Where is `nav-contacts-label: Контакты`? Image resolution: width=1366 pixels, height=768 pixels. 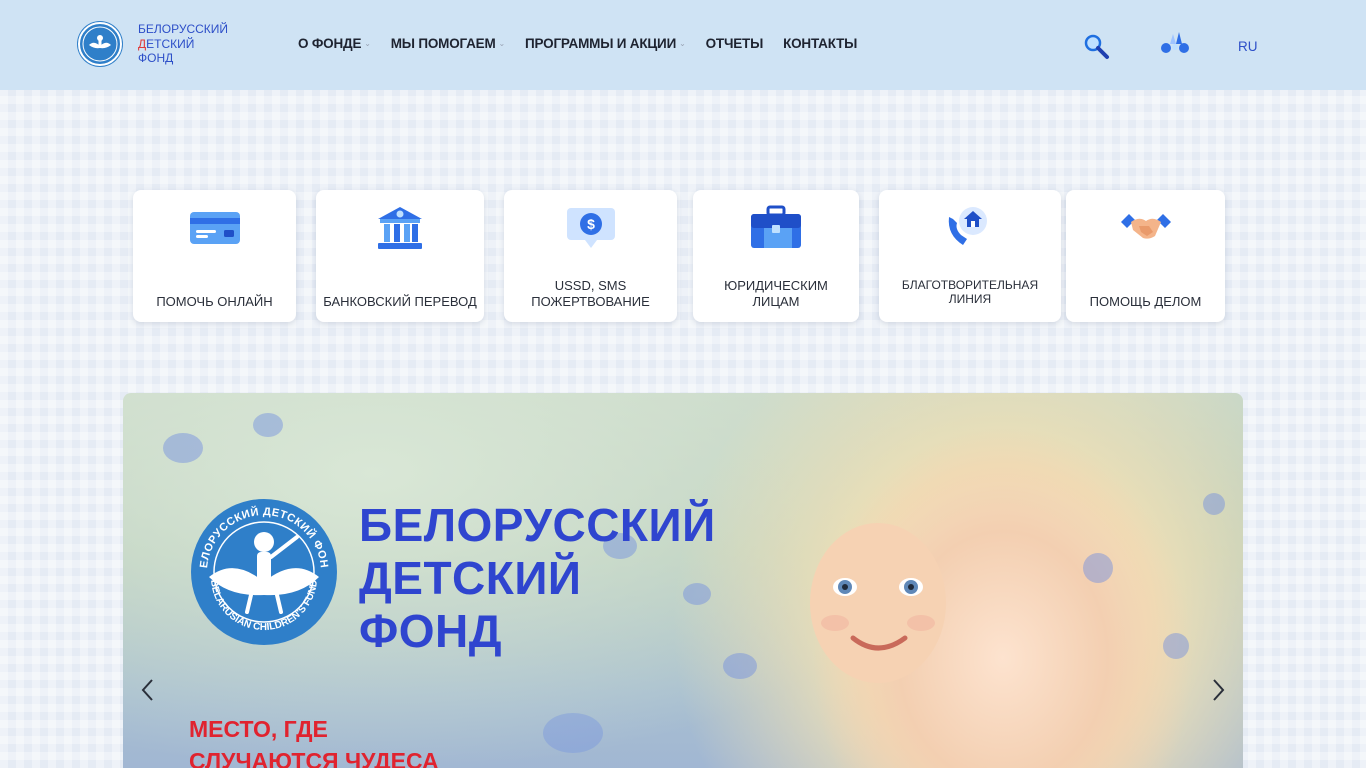 nav-contacts-label: Контакты is located at coordinates (820, 43).